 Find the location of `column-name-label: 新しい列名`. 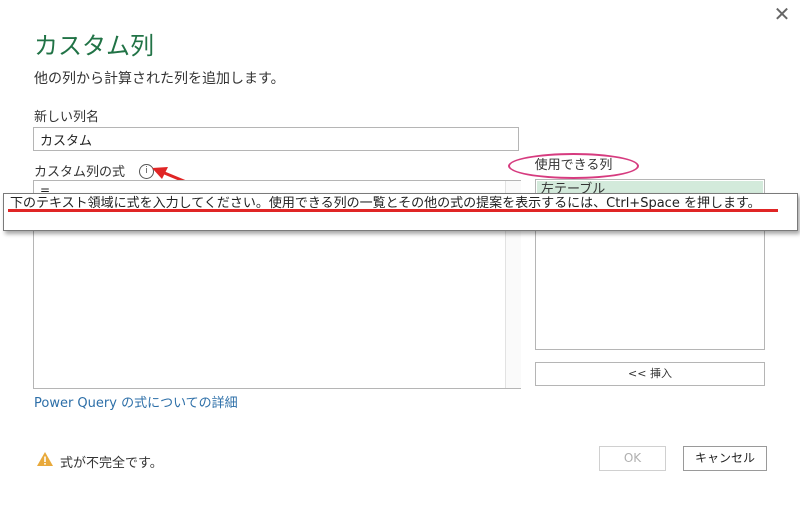

column-name-label: 新しい列名 is located at coordinates (67, 117).